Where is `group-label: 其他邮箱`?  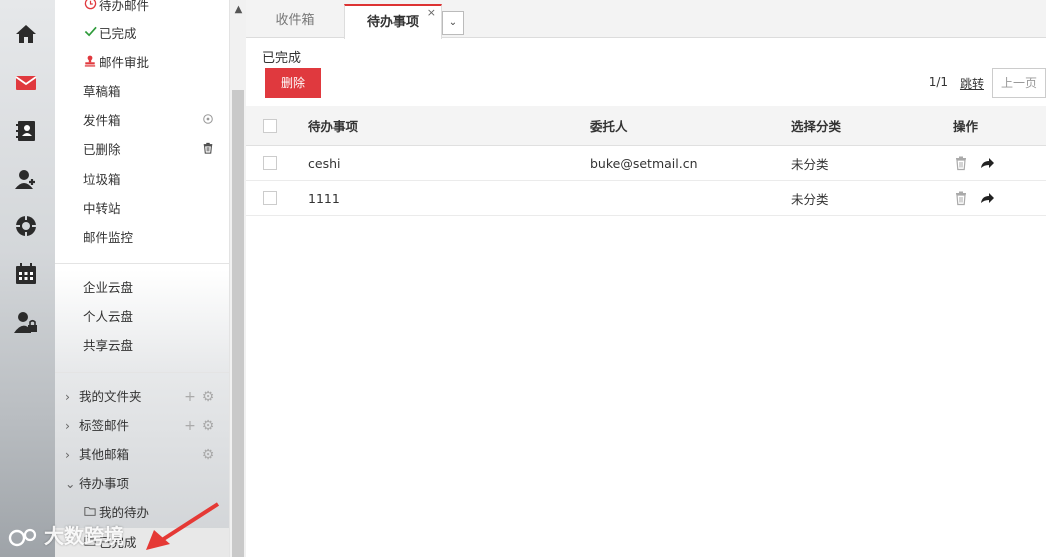
group-label: 其他邮箱 is located at coordinates (104, 454).